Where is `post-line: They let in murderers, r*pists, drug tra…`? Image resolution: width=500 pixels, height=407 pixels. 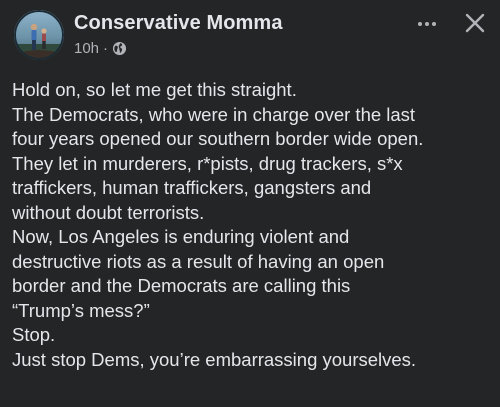
post-line: They let in murderers, r*pists, drug tra… is located at coordinates (207, 163).